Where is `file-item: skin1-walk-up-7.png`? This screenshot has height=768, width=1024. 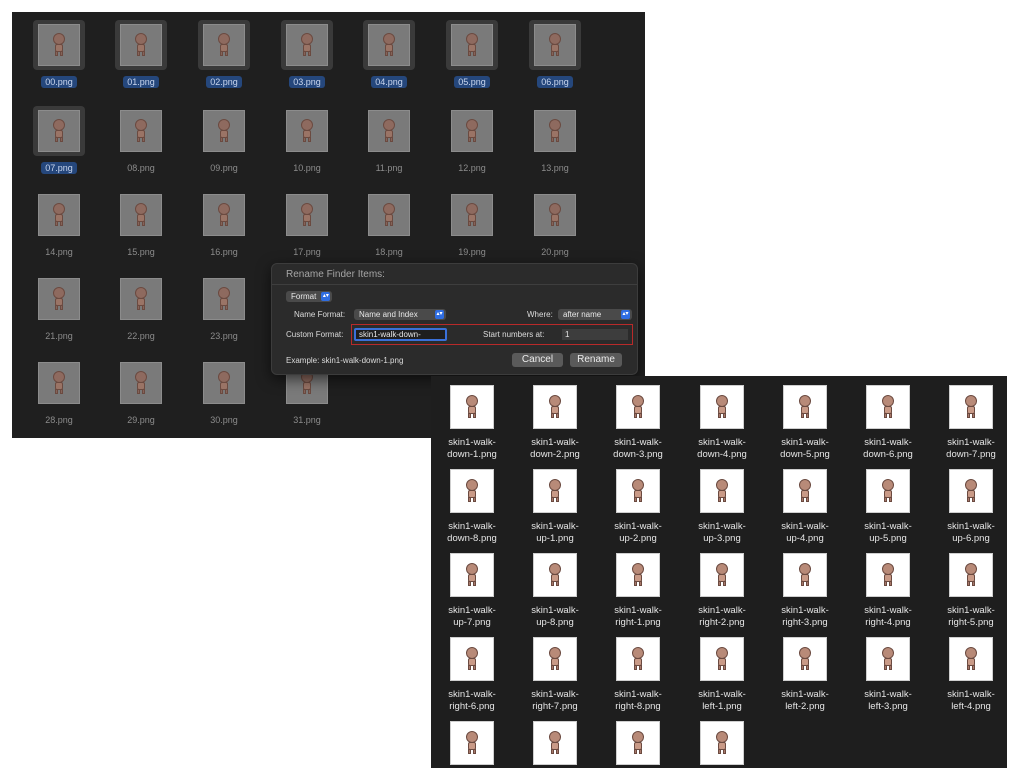 file-item: skin1-walk-up-7.png is located at coordinates (472, 586).